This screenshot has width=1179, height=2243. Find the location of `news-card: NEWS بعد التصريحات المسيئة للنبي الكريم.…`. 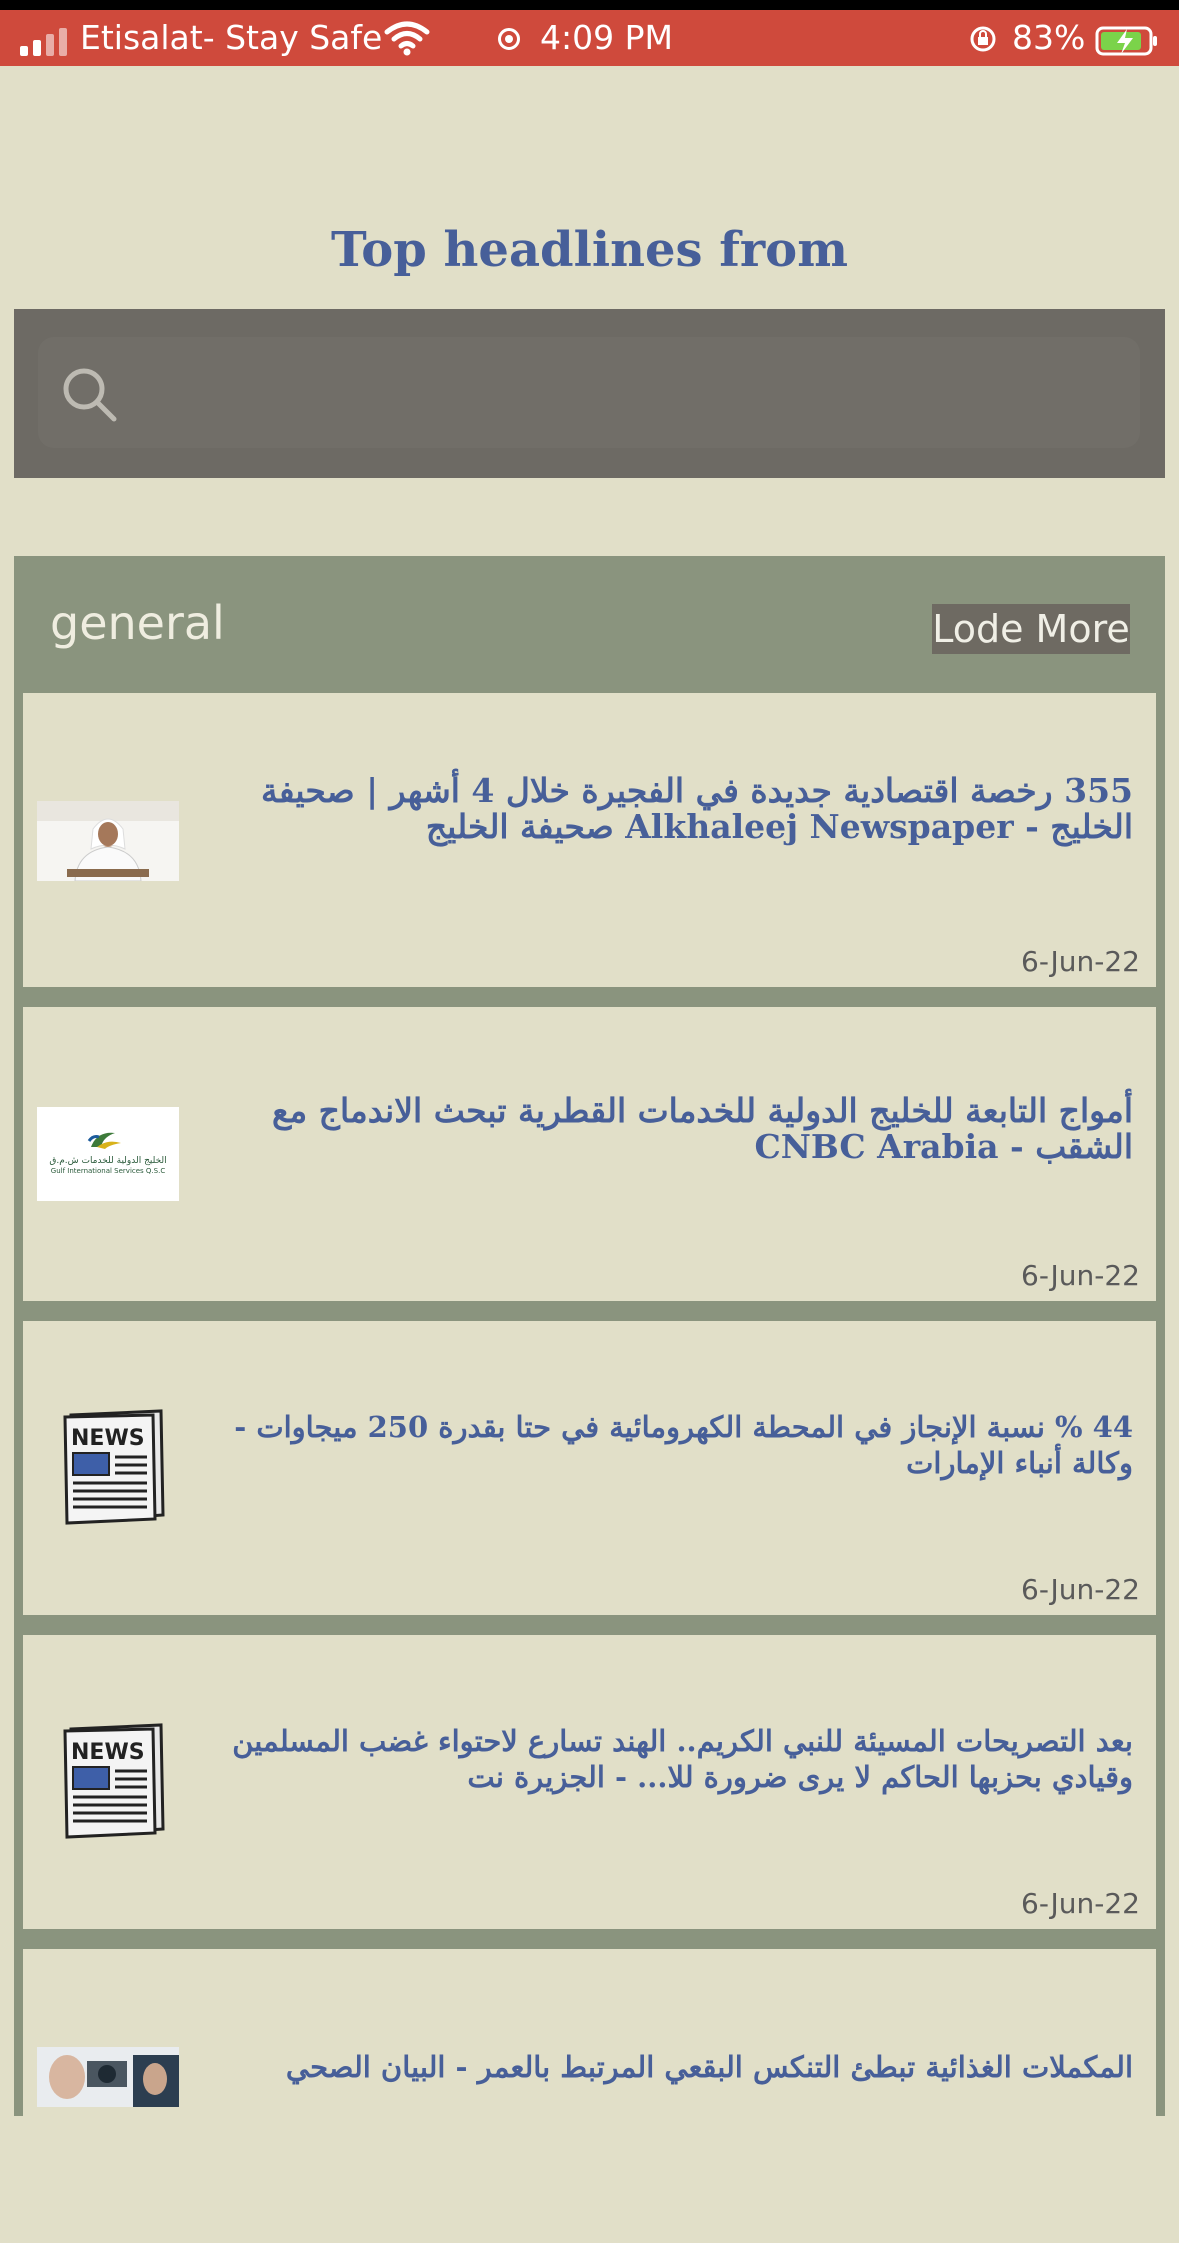

news-card: NEWS بعد التصريحات المسيئة للنبي الكريم.… is located at coordinates (589, 1782).